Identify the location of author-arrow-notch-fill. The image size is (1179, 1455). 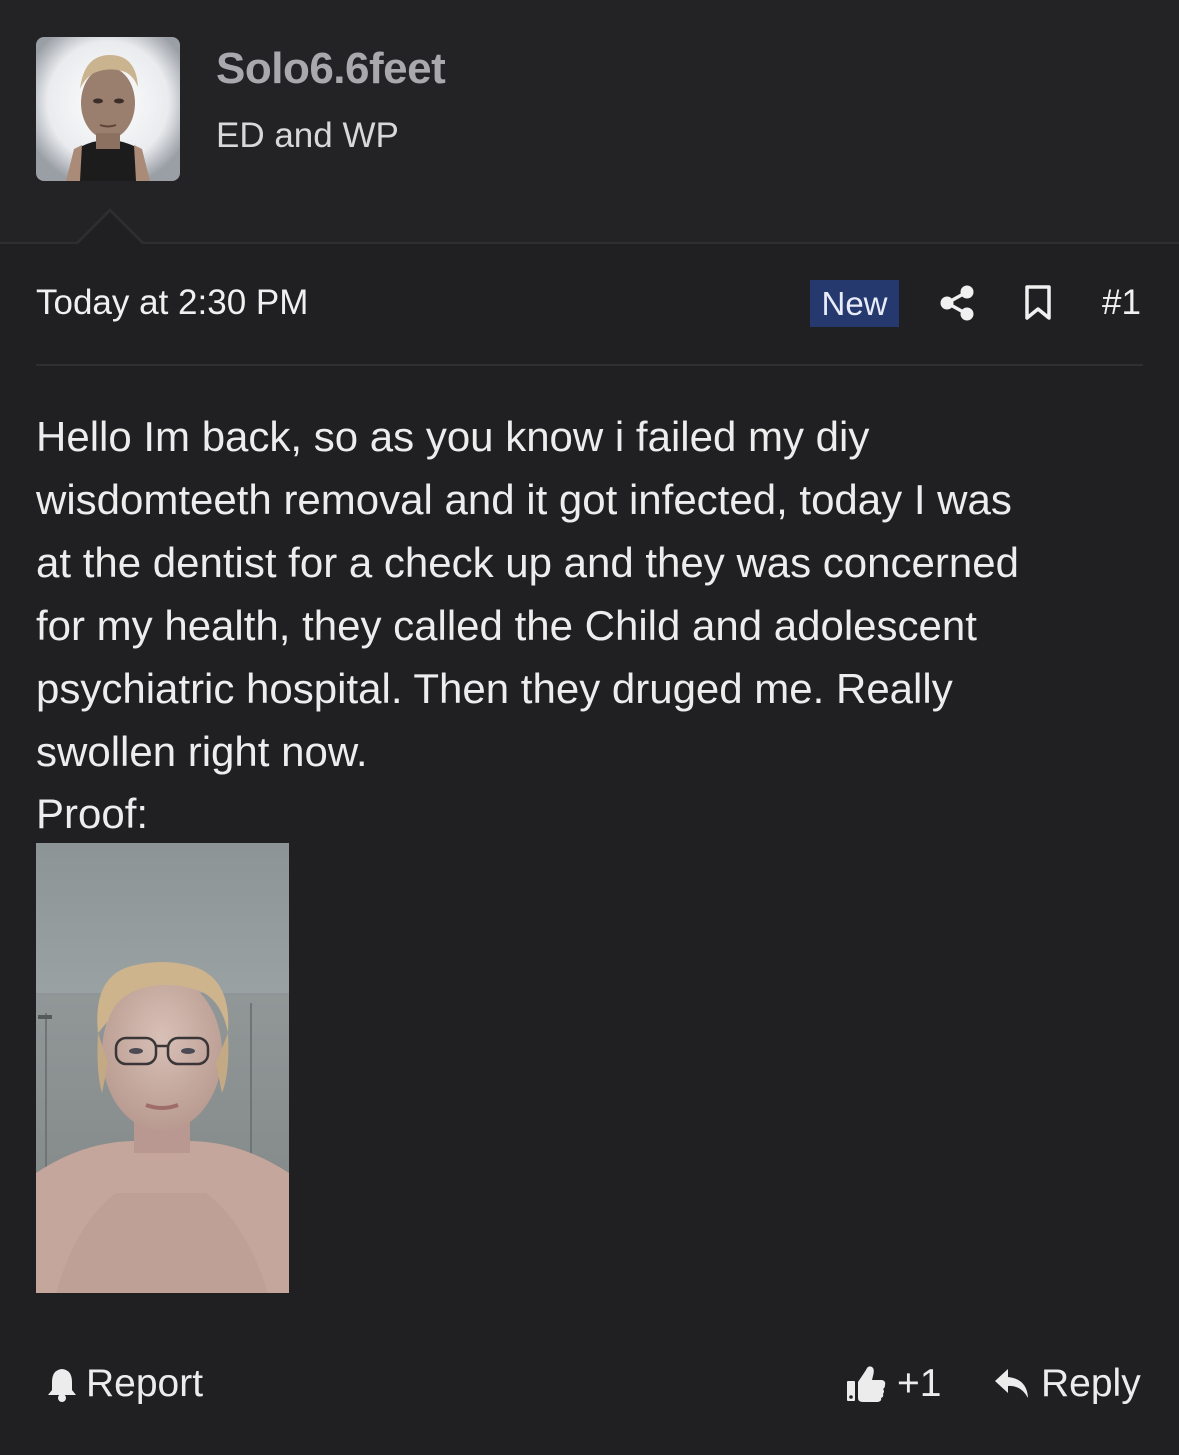
(110, 228).